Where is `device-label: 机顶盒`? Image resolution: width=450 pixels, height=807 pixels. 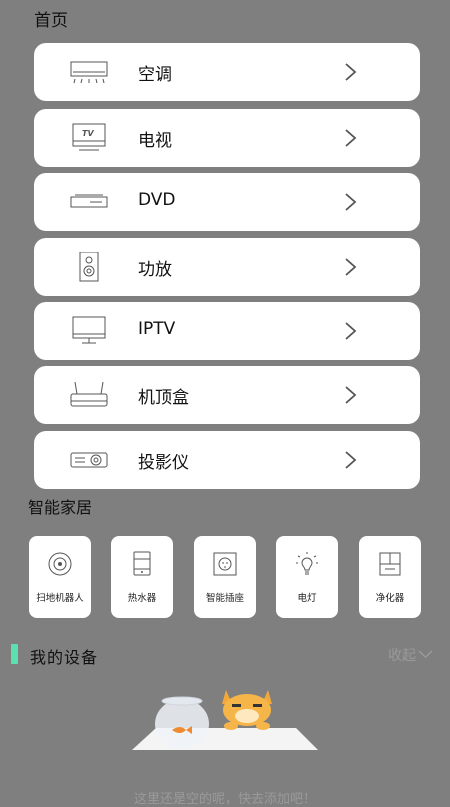
device-label: 机顶盒 is located at coordinates (163, 398).